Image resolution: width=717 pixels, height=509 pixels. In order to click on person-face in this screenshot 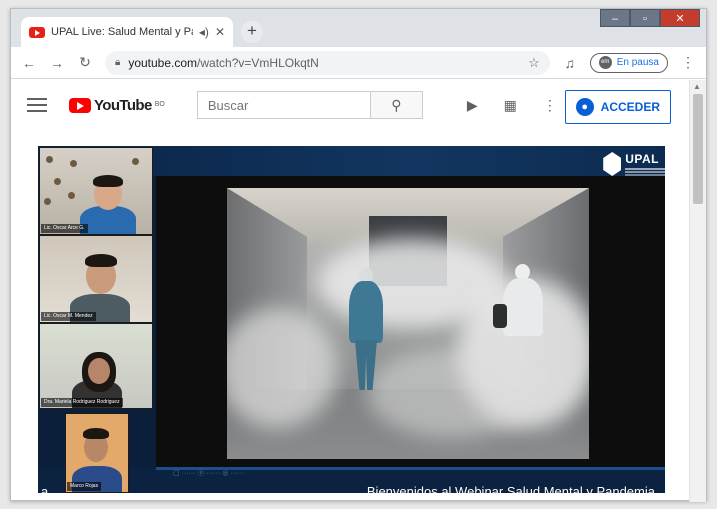, I will do `click(99, 371)`.